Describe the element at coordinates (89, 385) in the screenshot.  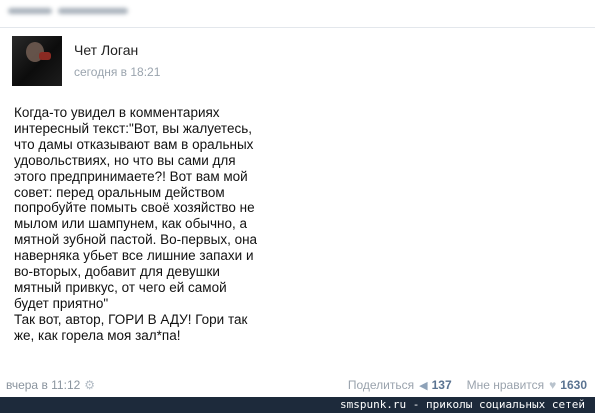
I see `gear-icon: ⚙` at that location.